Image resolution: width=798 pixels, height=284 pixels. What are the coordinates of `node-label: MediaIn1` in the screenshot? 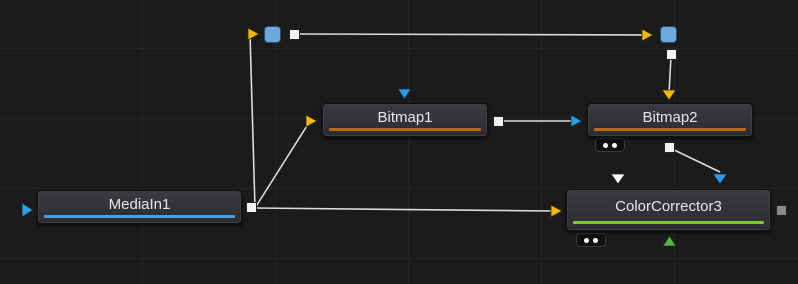 It's located at (139, 204).